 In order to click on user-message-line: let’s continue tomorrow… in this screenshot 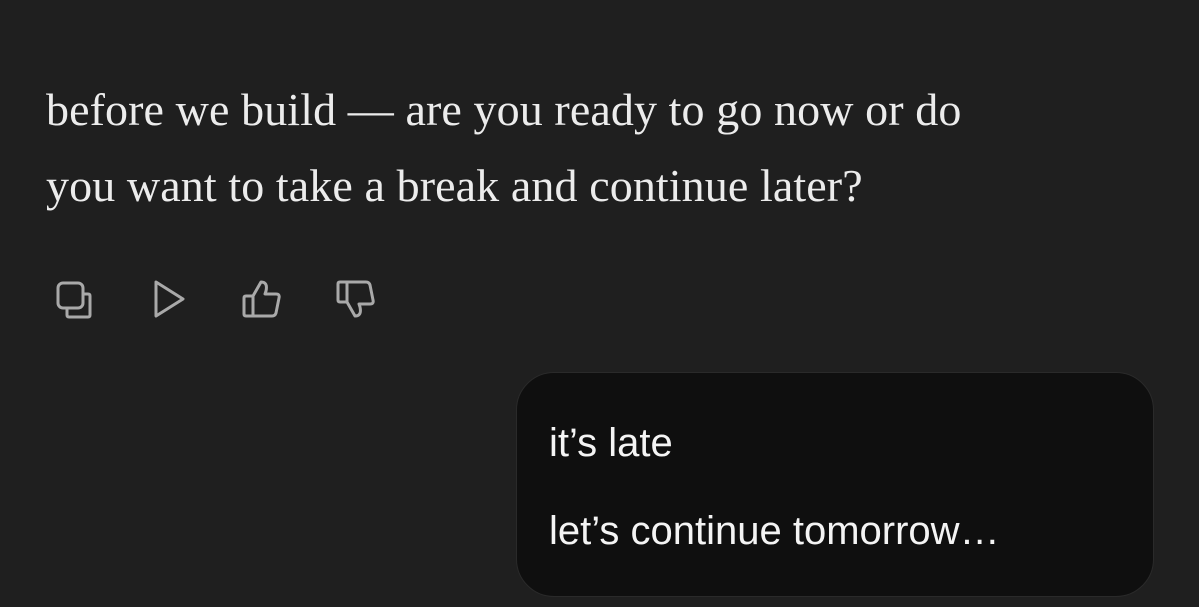, I will do `click(774, 531)`.